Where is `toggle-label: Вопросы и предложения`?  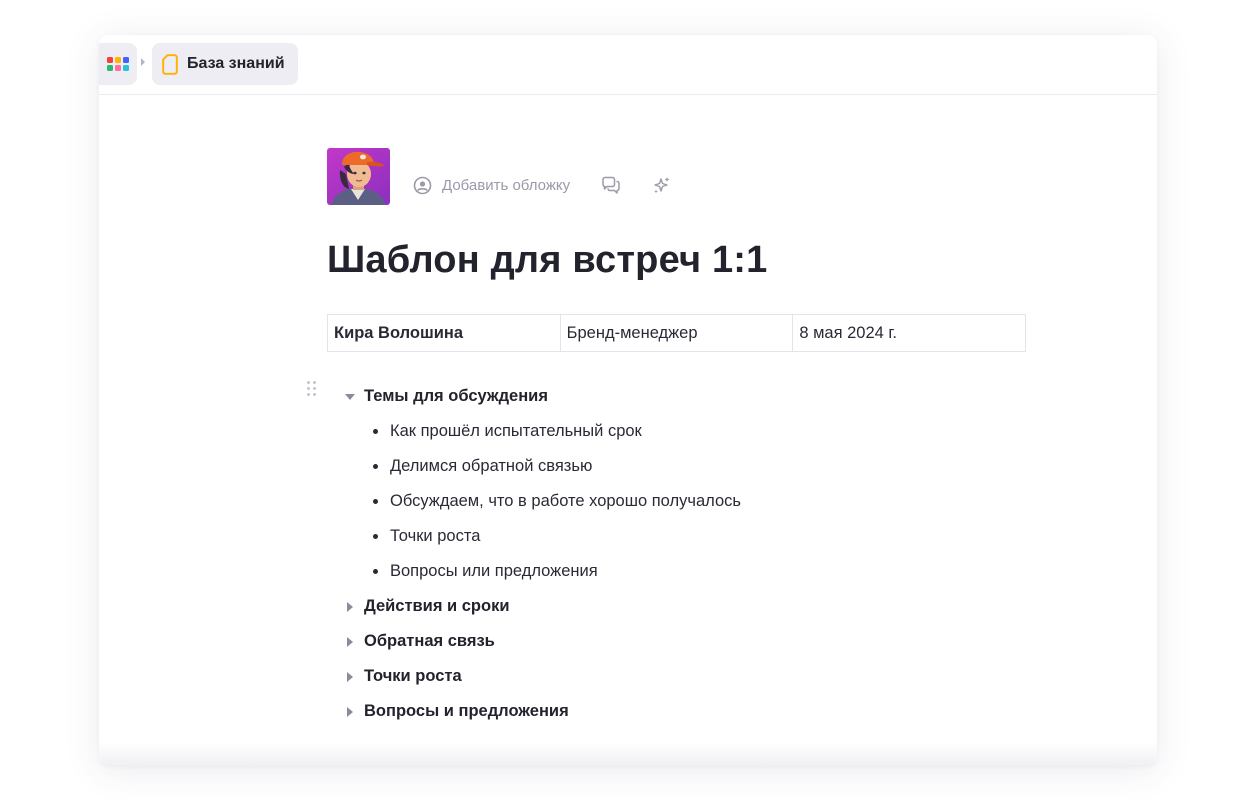 toggle-label: Вопросы и предложения is located at coordinates (466, 711).